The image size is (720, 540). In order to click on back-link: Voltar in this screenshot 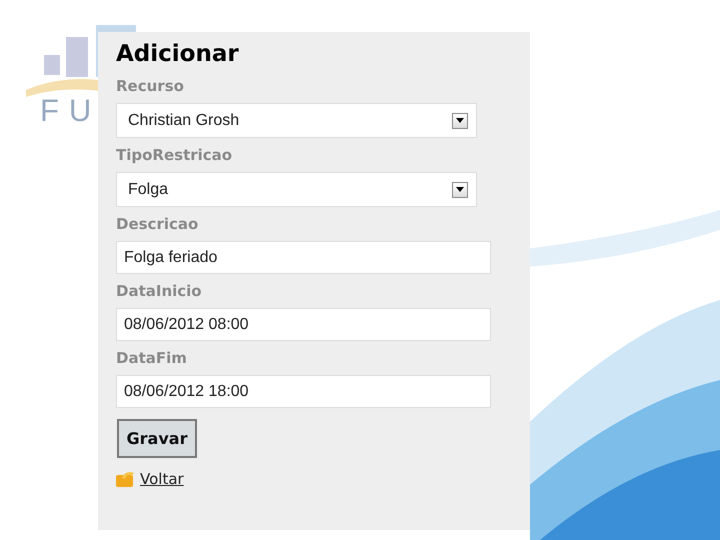, I will do `click(162, 479)`.